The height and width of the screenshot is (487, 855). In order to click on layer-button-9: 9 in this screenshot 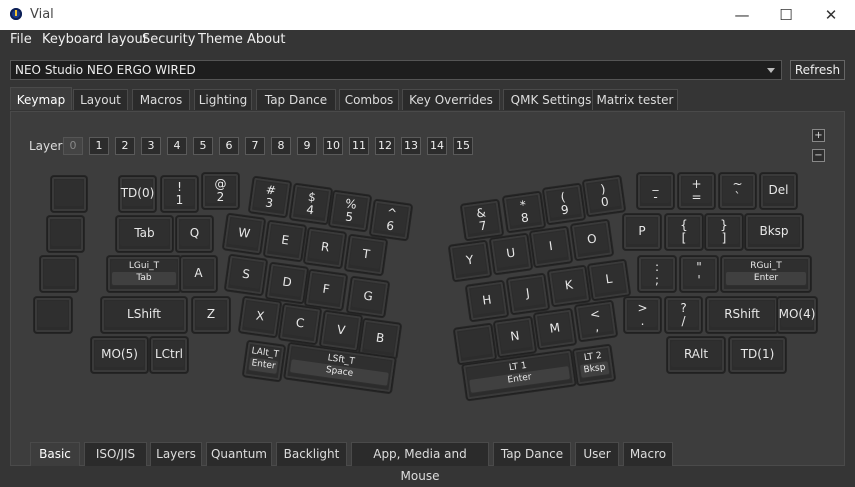, I will do `click(307, 146)`.